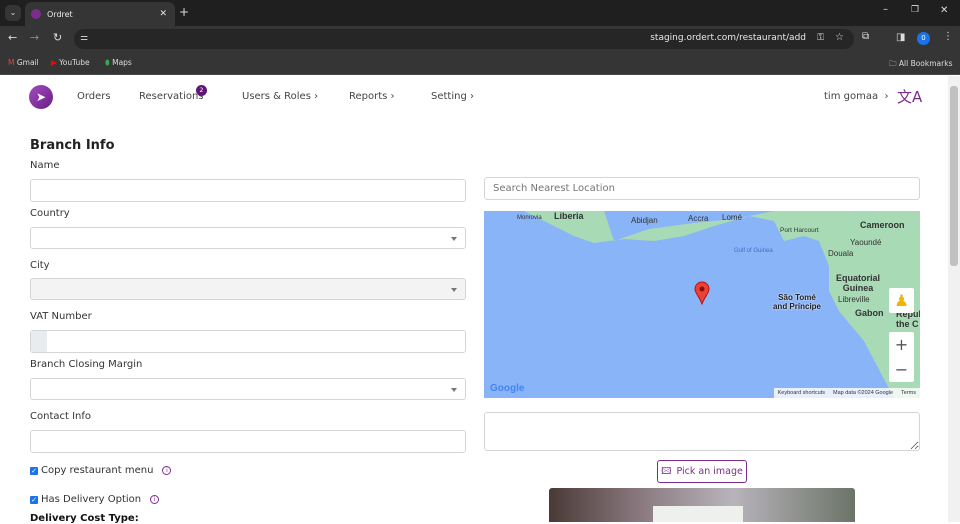 This screenshot has width=960, height=524. What do you see at coordinates (40, 265) in the screenshot?
I see `city-label: City` at bounding box center [40, 265].